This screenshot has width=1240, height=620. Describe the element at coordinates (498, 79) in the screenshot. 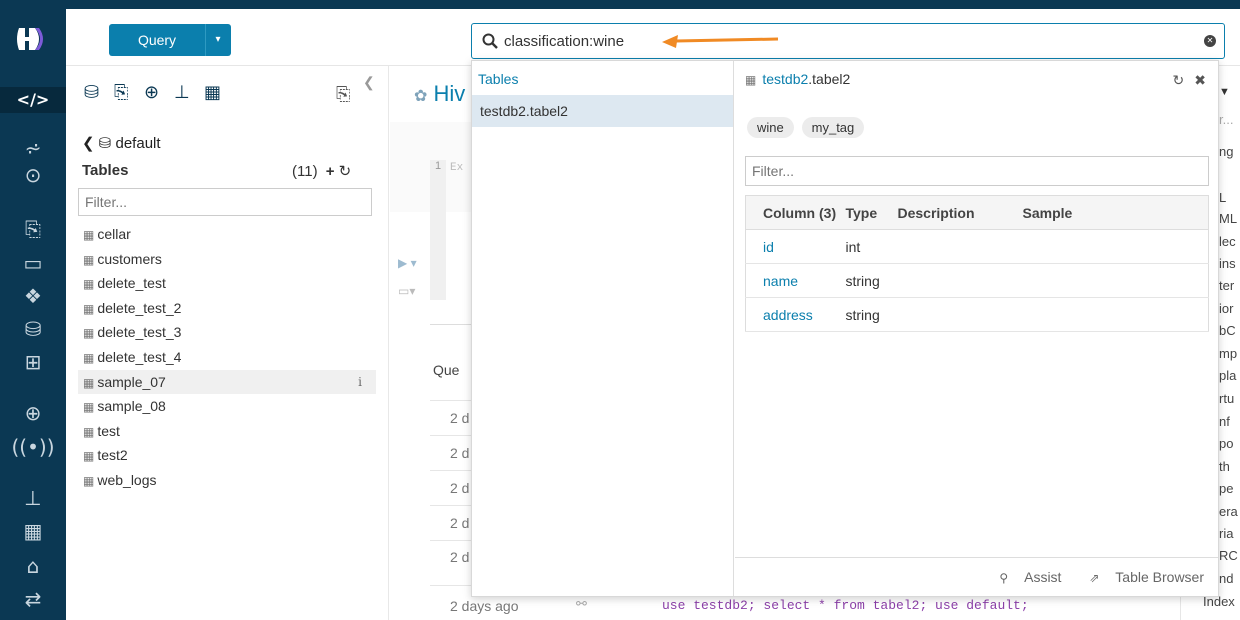

I see `results-category: Tables` at that location.